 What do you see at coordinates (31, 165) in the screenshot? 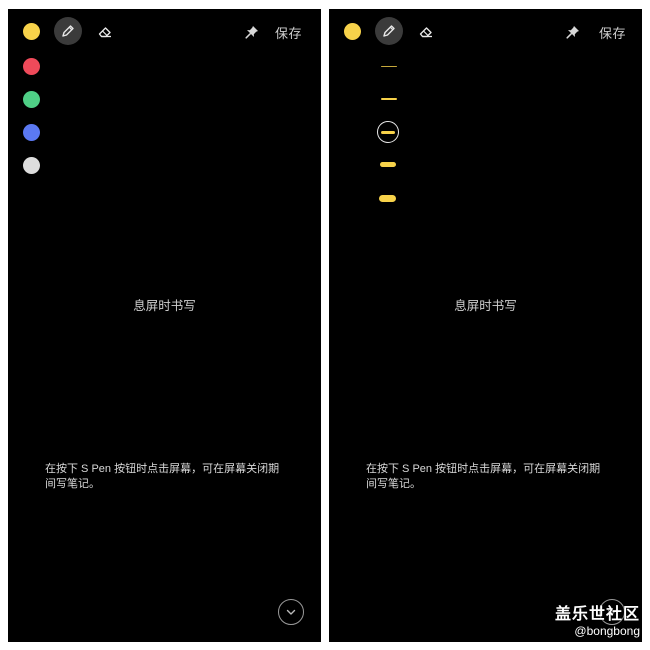
I see `color-white` at bounding box center [31, 165].